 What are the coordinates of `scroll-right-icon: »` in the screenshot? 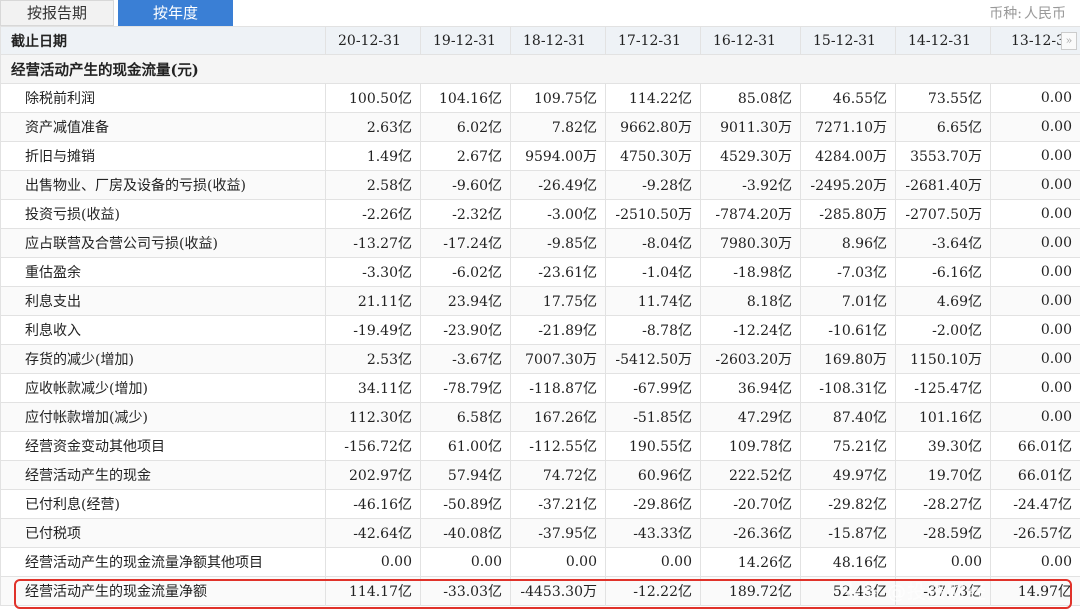 It's located at (1069, 41).